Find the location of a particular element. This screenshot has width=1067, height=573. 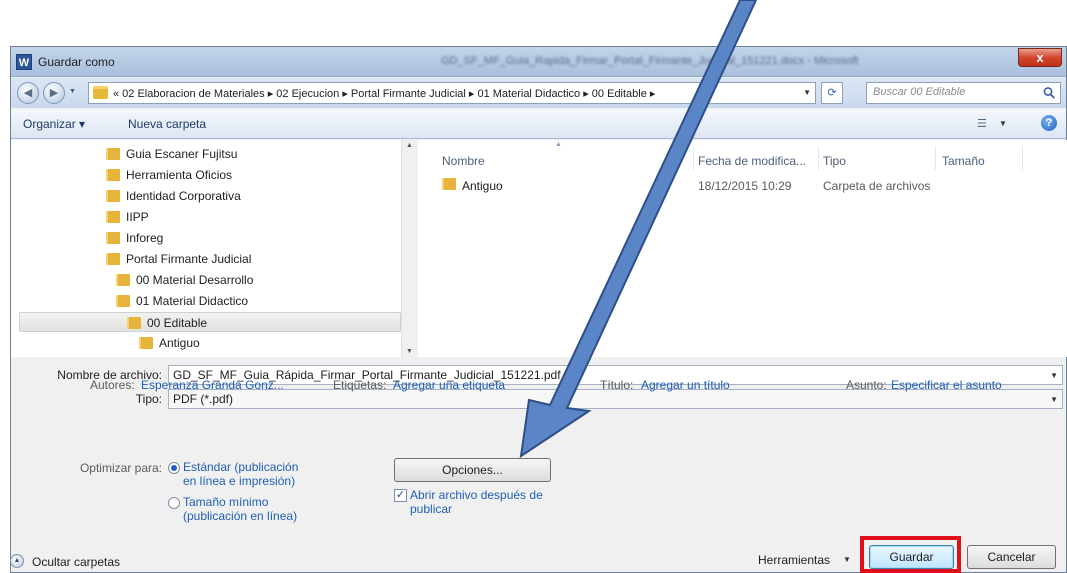

radio-minimum-label: Tamaño mínimo (publicación en línea) is located at coordinates (240, 509).